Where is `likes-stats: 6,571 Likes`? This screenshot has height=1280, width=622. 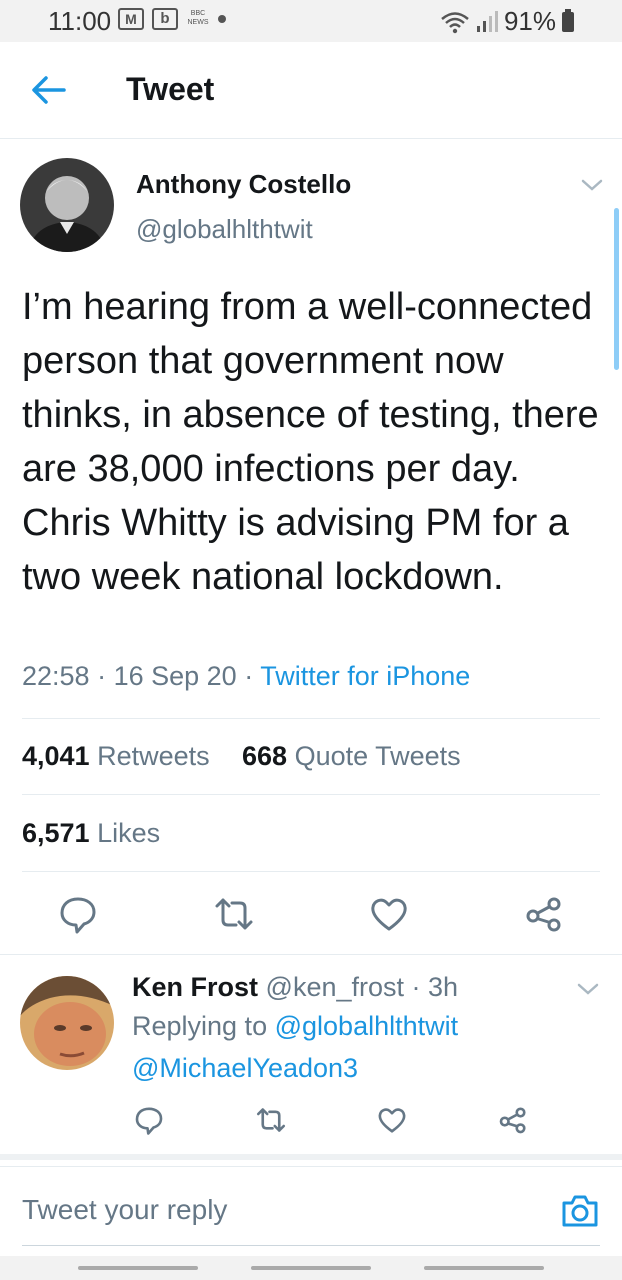 likes-stats: 6,571 Likes is located at coordinates (91, 833).